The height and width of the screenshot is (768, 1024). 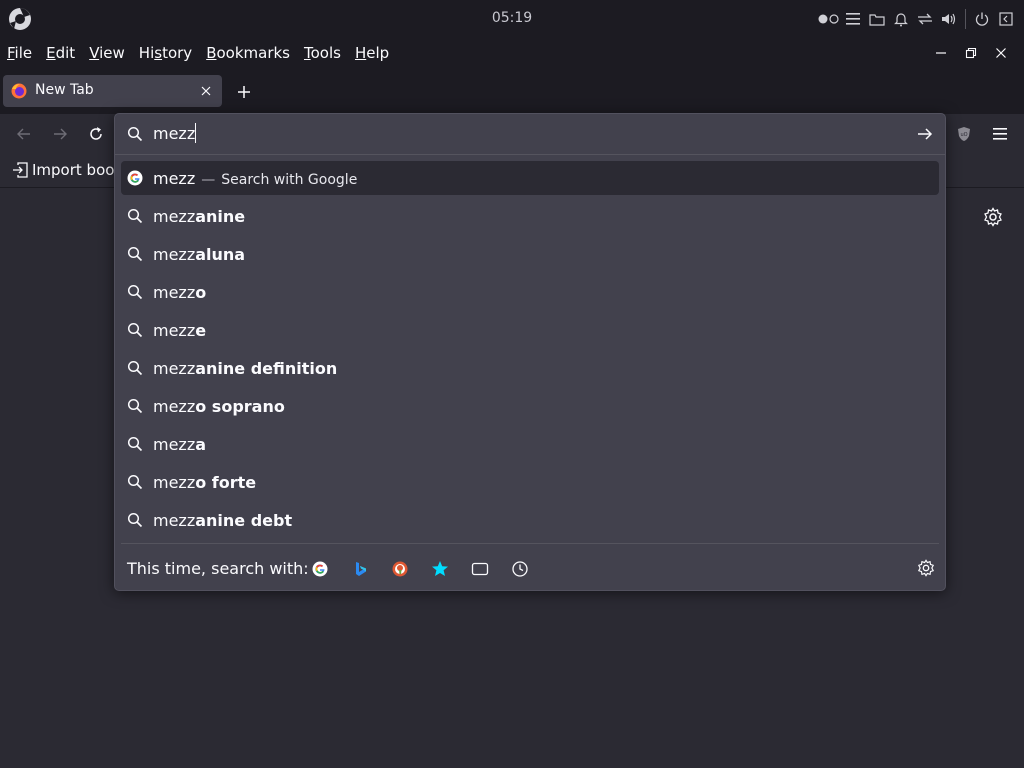 I want to click on result-heuristic-search: mezz — Search with Google, so click(x=530, y=178).